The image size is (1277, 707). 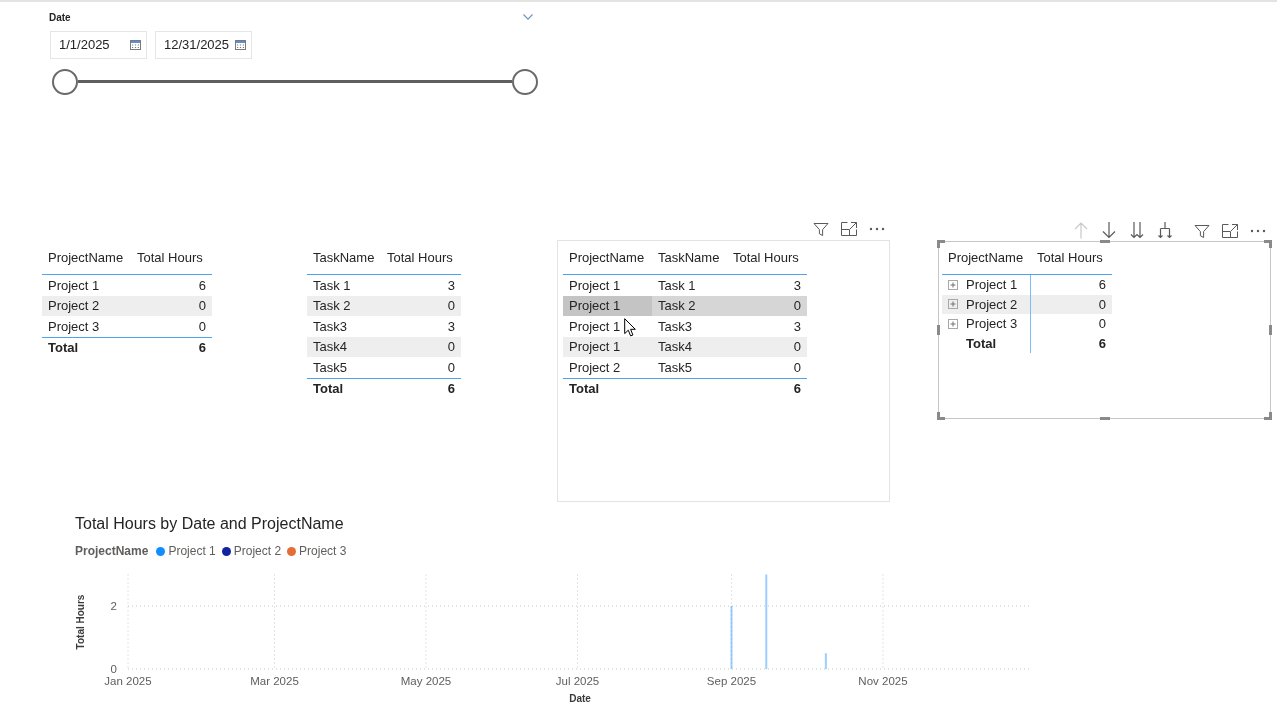 What do you see at coordinates (1109, 230) in the screenshot?
I see `down-arrow-icon` at bounding box center [1109, 230].